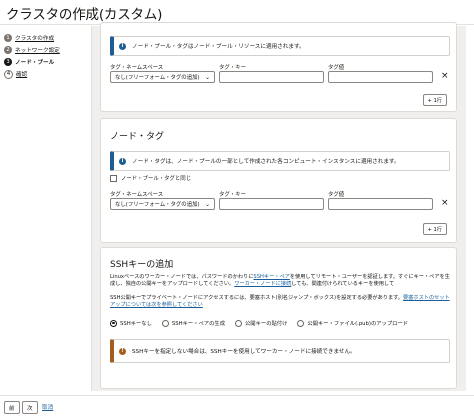 This screenshot has width=474, height=416. Describe the element at coordinates (21, 74) in the screenshot. I see `step-label: 確認` at that location.